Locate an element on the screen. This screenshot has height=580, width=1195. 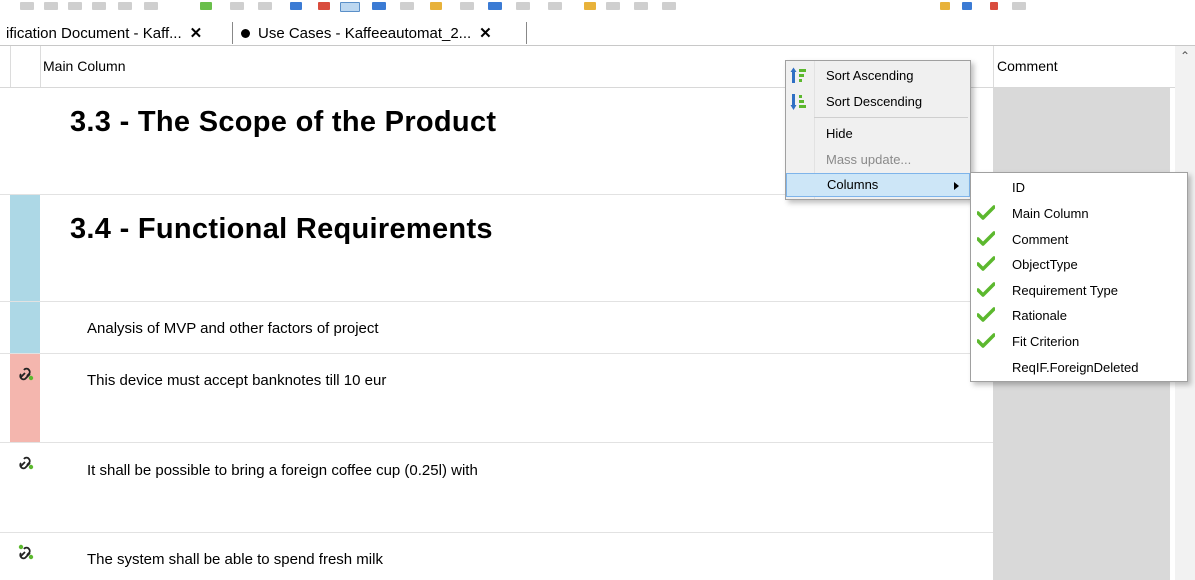
column-toggle-label: Rationale is located at coordinates (1039, 315).